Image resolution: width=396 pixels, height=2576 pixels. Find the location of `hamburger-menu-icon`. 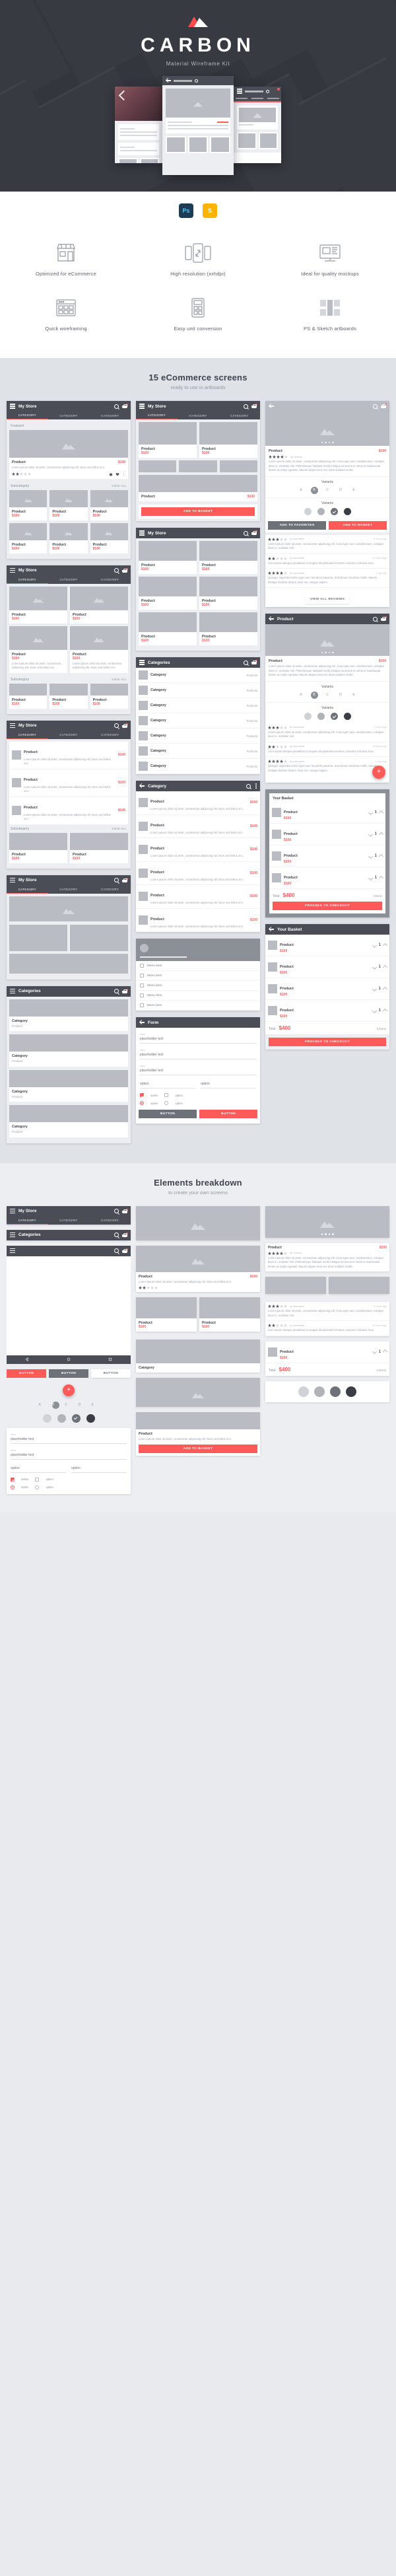

hamburger-menu-icon is located at coordinates (12, 1211).